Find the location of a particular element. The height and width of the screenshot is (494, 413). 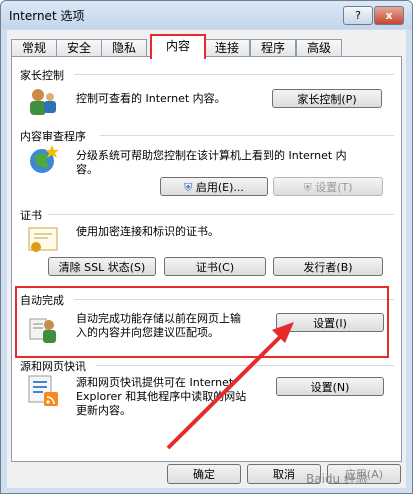

watermark: Baidu 经验 is located at coordinates (337, 479).